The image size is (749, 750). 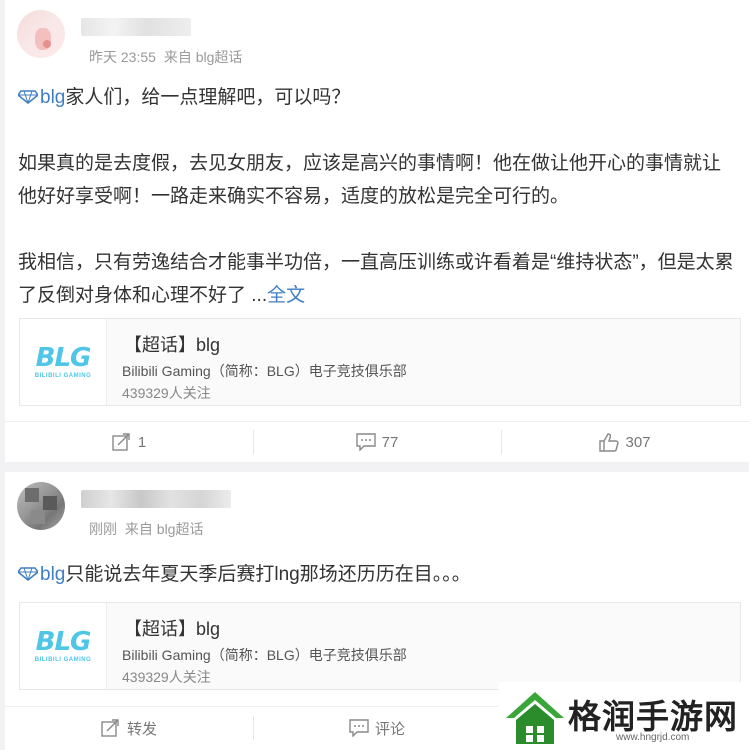 What do you see at coordinates (535, 718) in the screenshot?
I see `house-logo-icon` at bounding box center [535, 718].